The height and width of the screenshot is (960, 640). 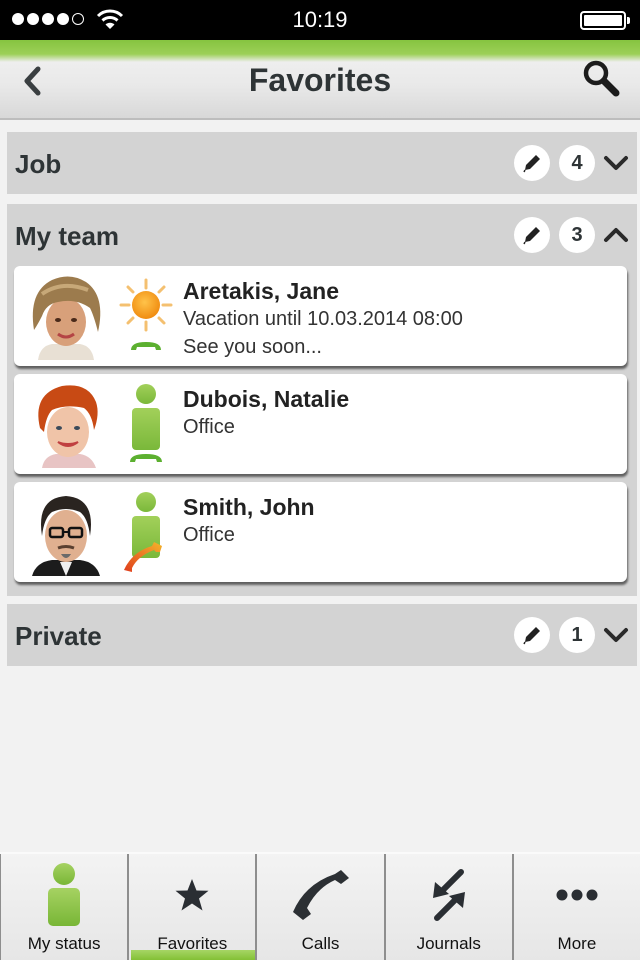 What do you see at coordinates (67, 236) in the screenshot?
I see `group-title: My team` at bounding box center [67, 236].